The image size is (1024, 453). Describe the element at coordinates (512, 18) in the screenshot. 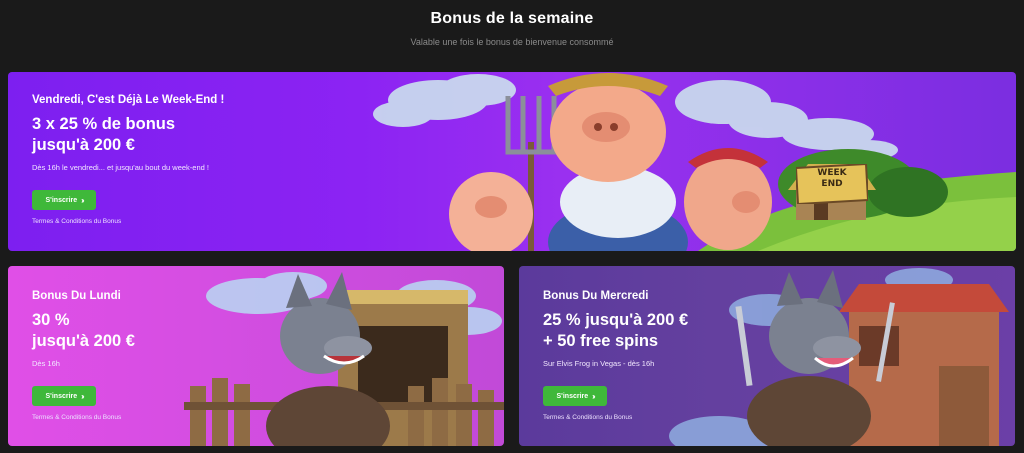

I see `page-title: Bonus de la semaine` at that location.